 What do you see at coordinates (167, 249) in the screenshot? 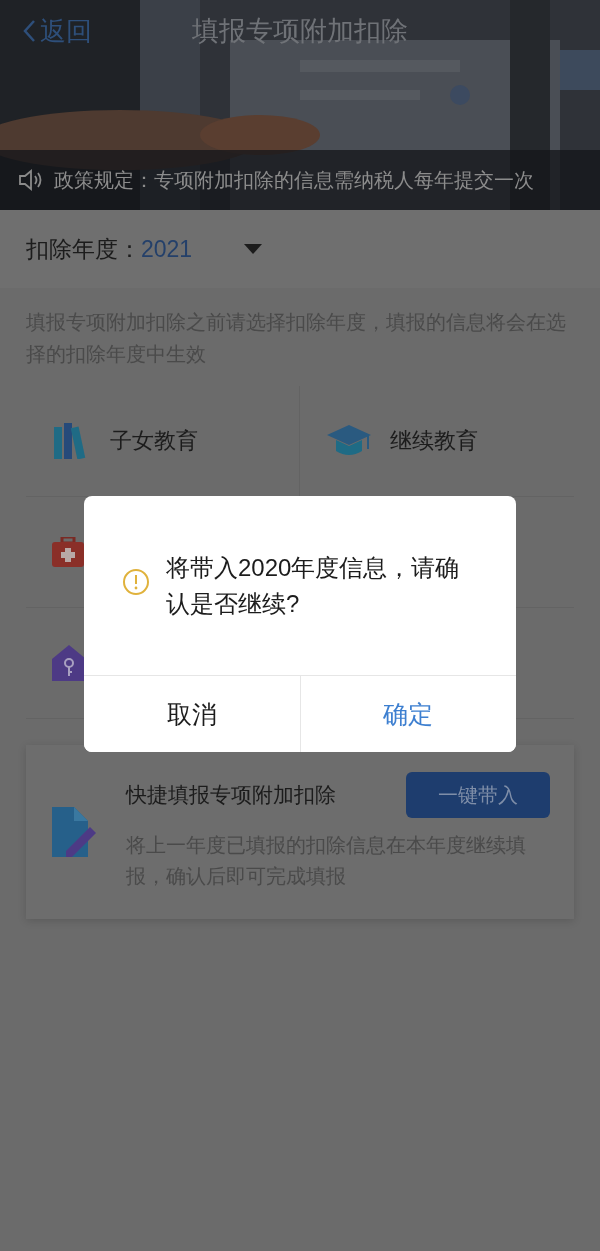
I see `year-value: 2021` at bounding box center [167, 249].